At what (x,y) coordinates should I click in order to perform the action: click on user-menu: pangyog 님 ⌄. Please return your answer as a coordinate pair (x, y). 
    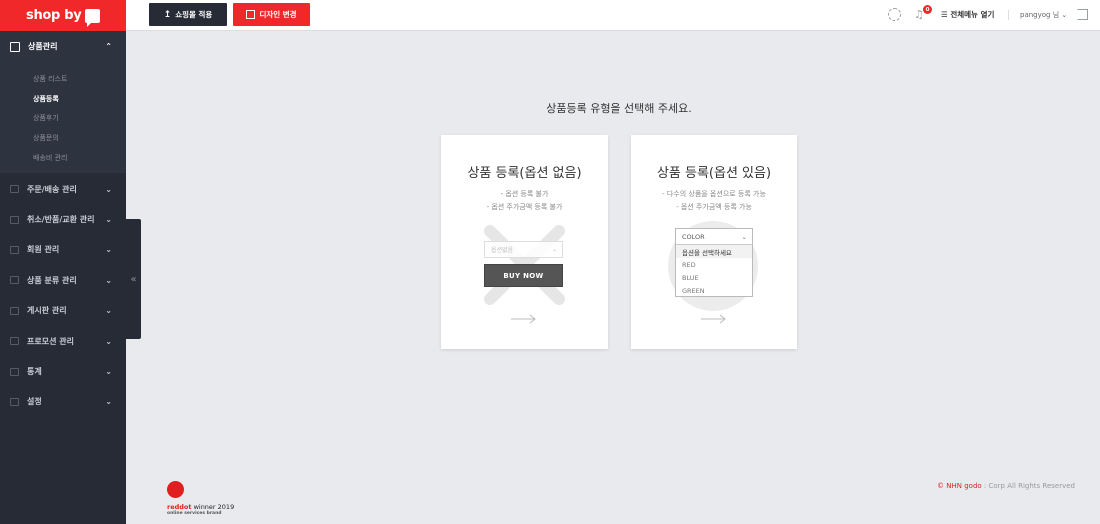
    Looking at the image, I should click on (1043, 15).